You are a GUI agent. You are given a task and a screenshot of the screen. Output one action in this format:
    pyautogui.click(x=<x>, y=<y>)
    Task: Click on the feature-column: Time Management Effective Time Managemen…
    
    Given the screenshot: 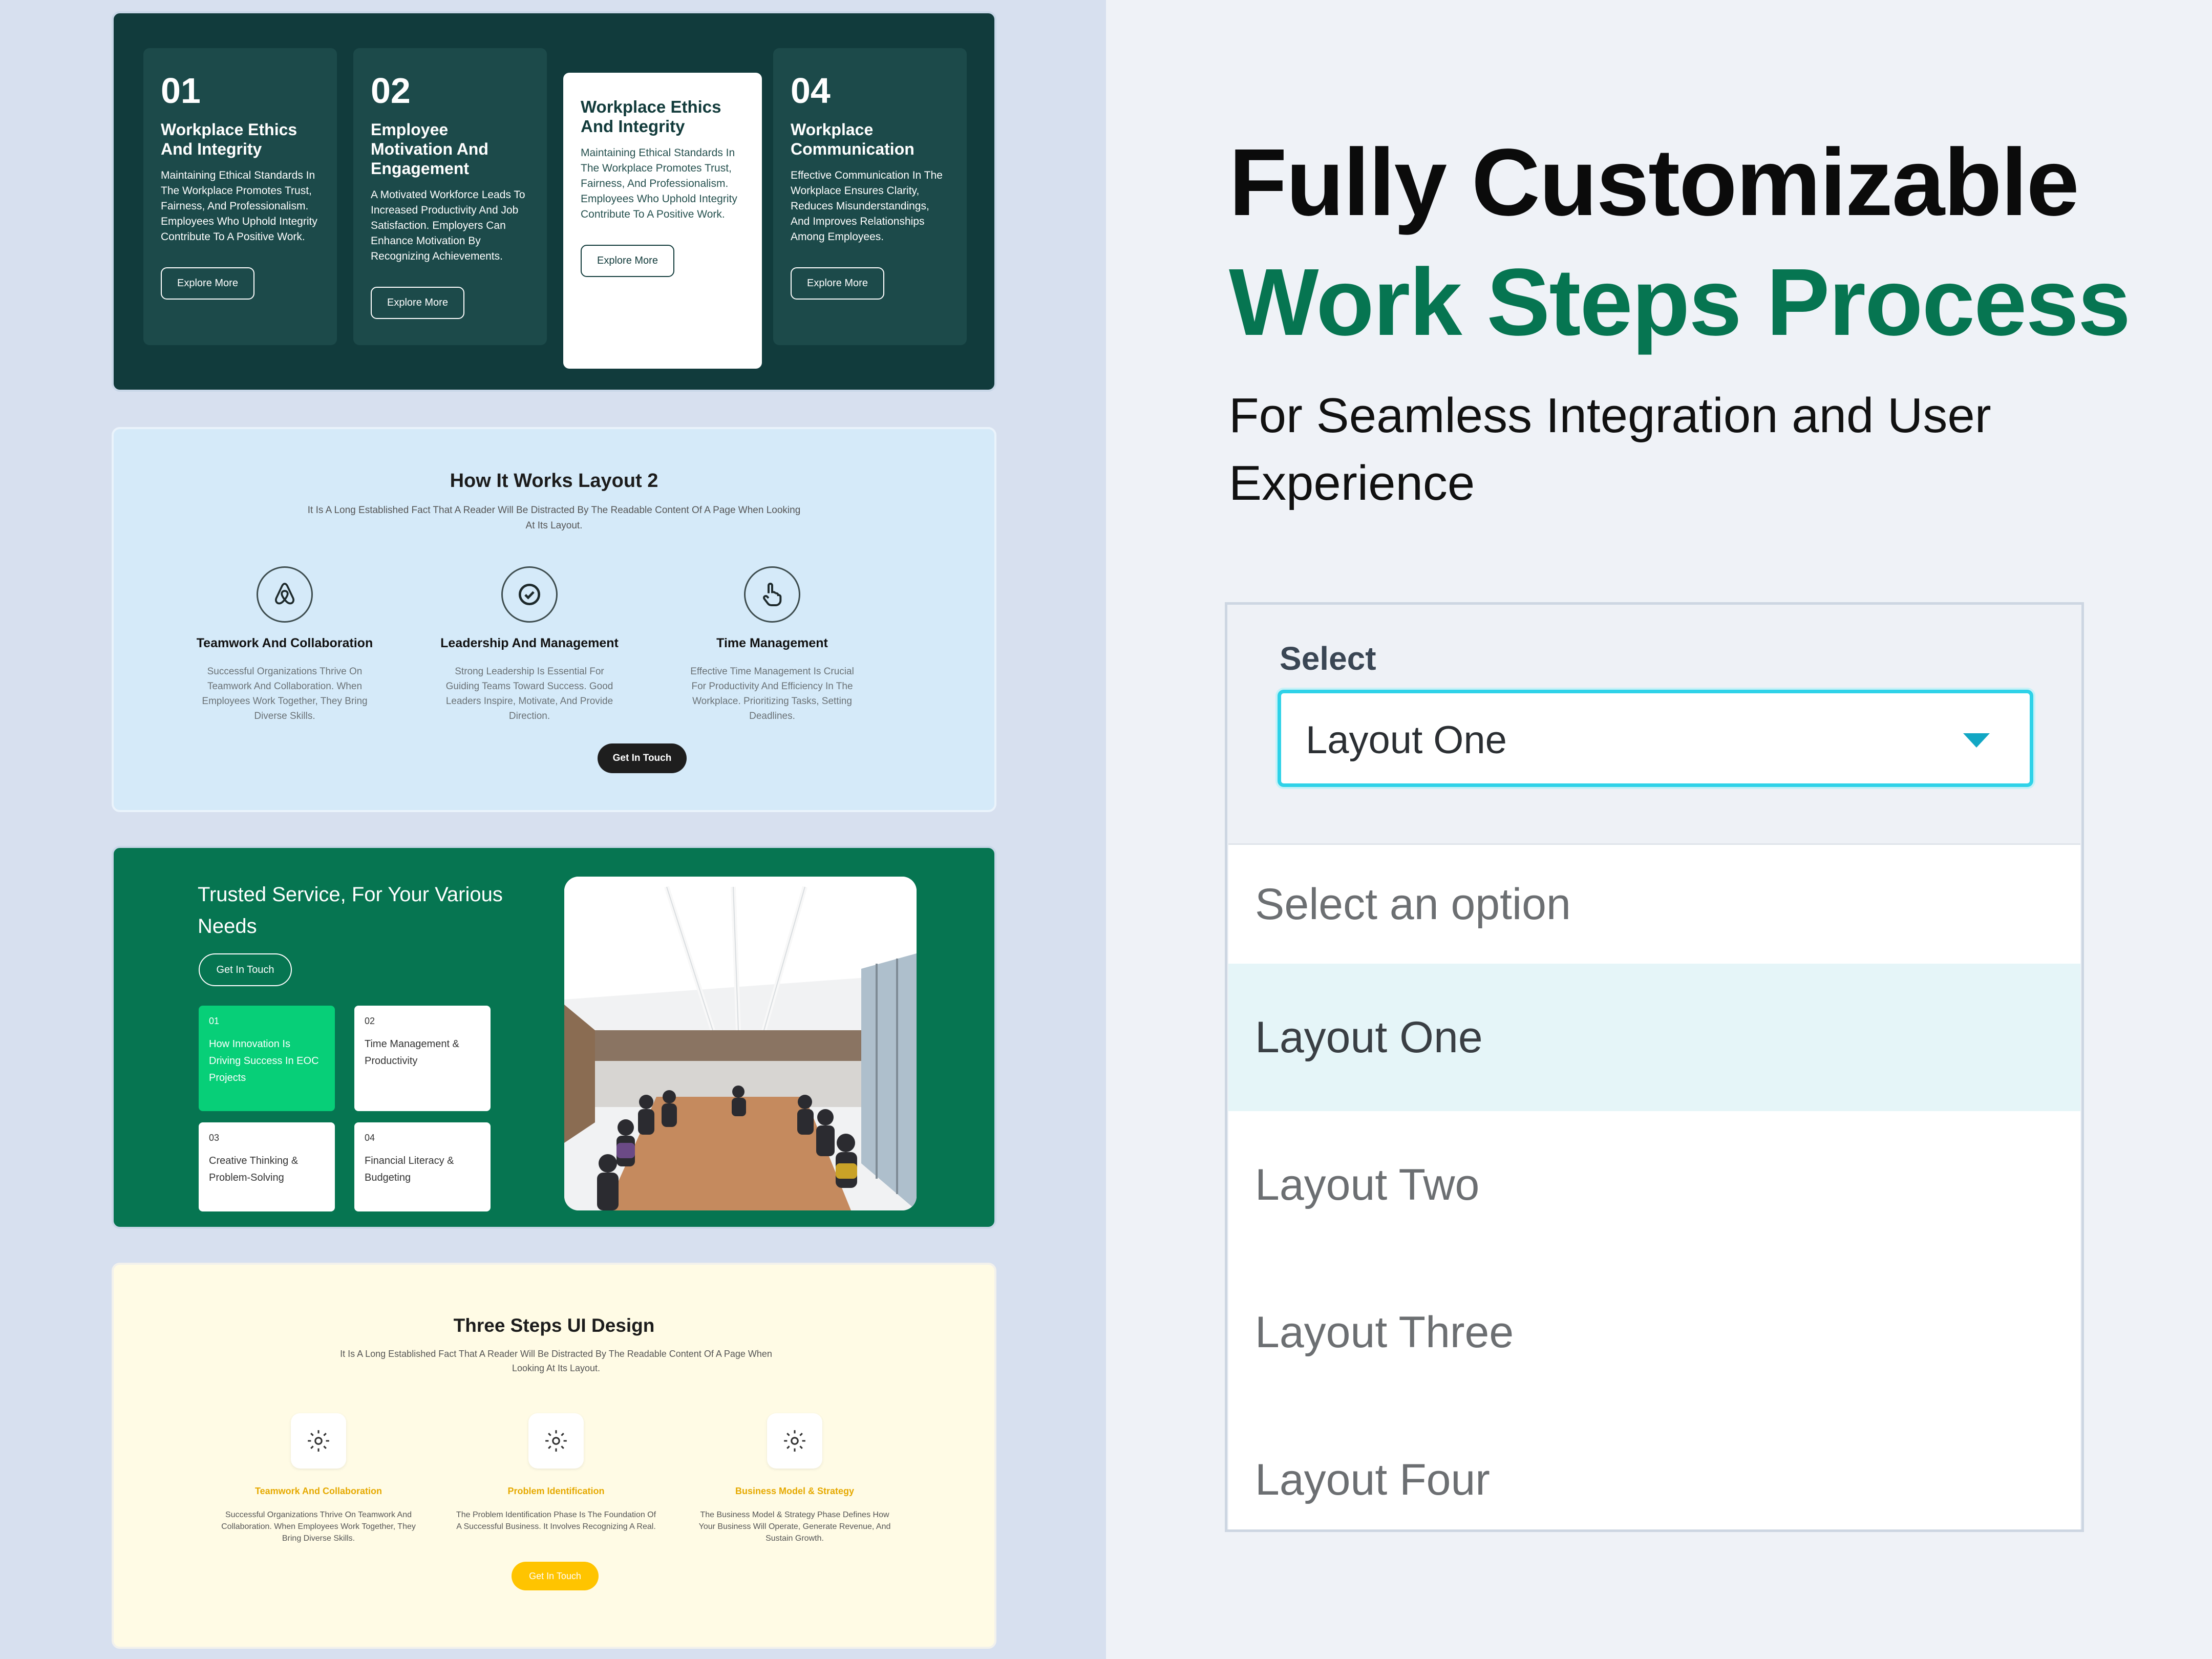 What is the action you would take?
    pyautogui.click(x=773, y=645)
    